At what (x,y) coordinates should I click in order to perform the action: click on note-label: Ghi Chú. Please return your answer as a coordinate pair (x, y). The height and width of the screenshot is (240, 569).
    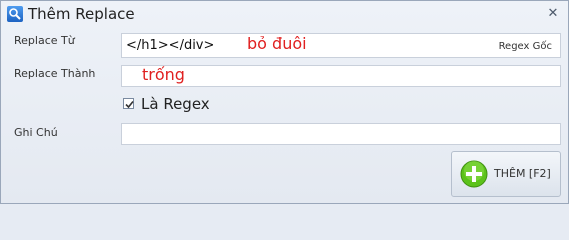
    Looking at the image, I should click on (36, 132).